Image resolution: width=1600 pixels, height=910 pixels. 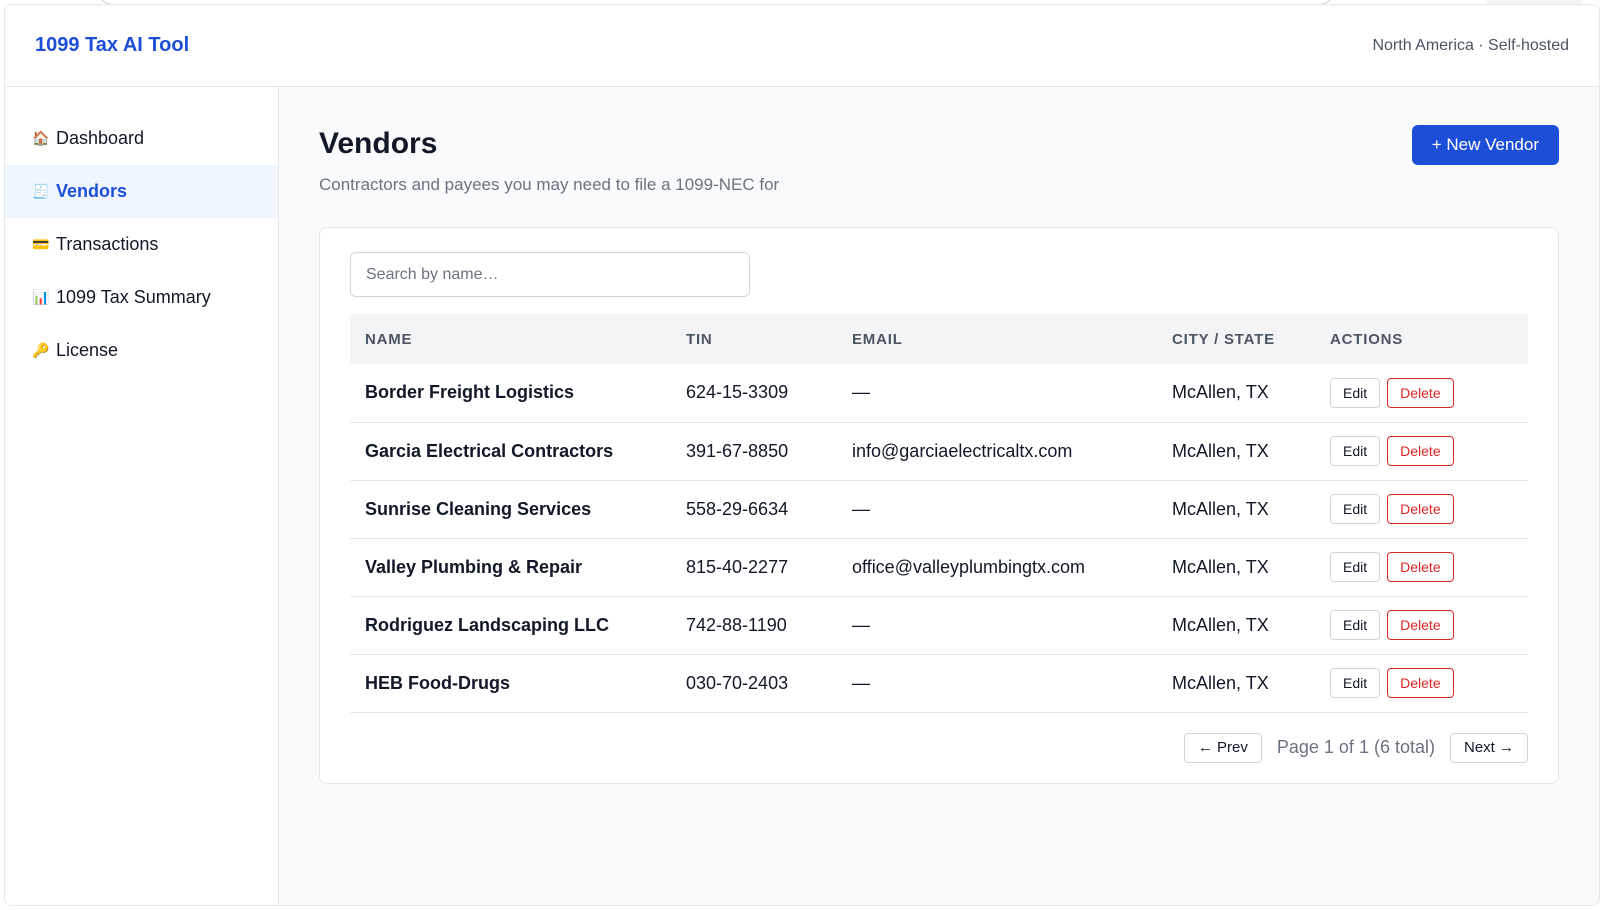 What do you see at coordinates (754, 393) in the screenshot?
I see `vendor-tin: 624-15-3309` at bounding box center [754, 393].